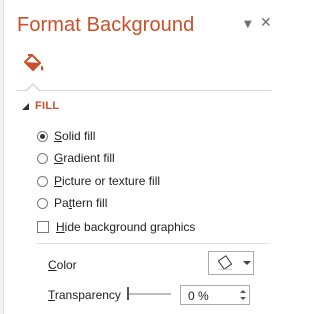  What do you see at coordinates (198, 296) in the screenshot?
I see `transparency-value: 0 %` at bounding box center [198, 296].